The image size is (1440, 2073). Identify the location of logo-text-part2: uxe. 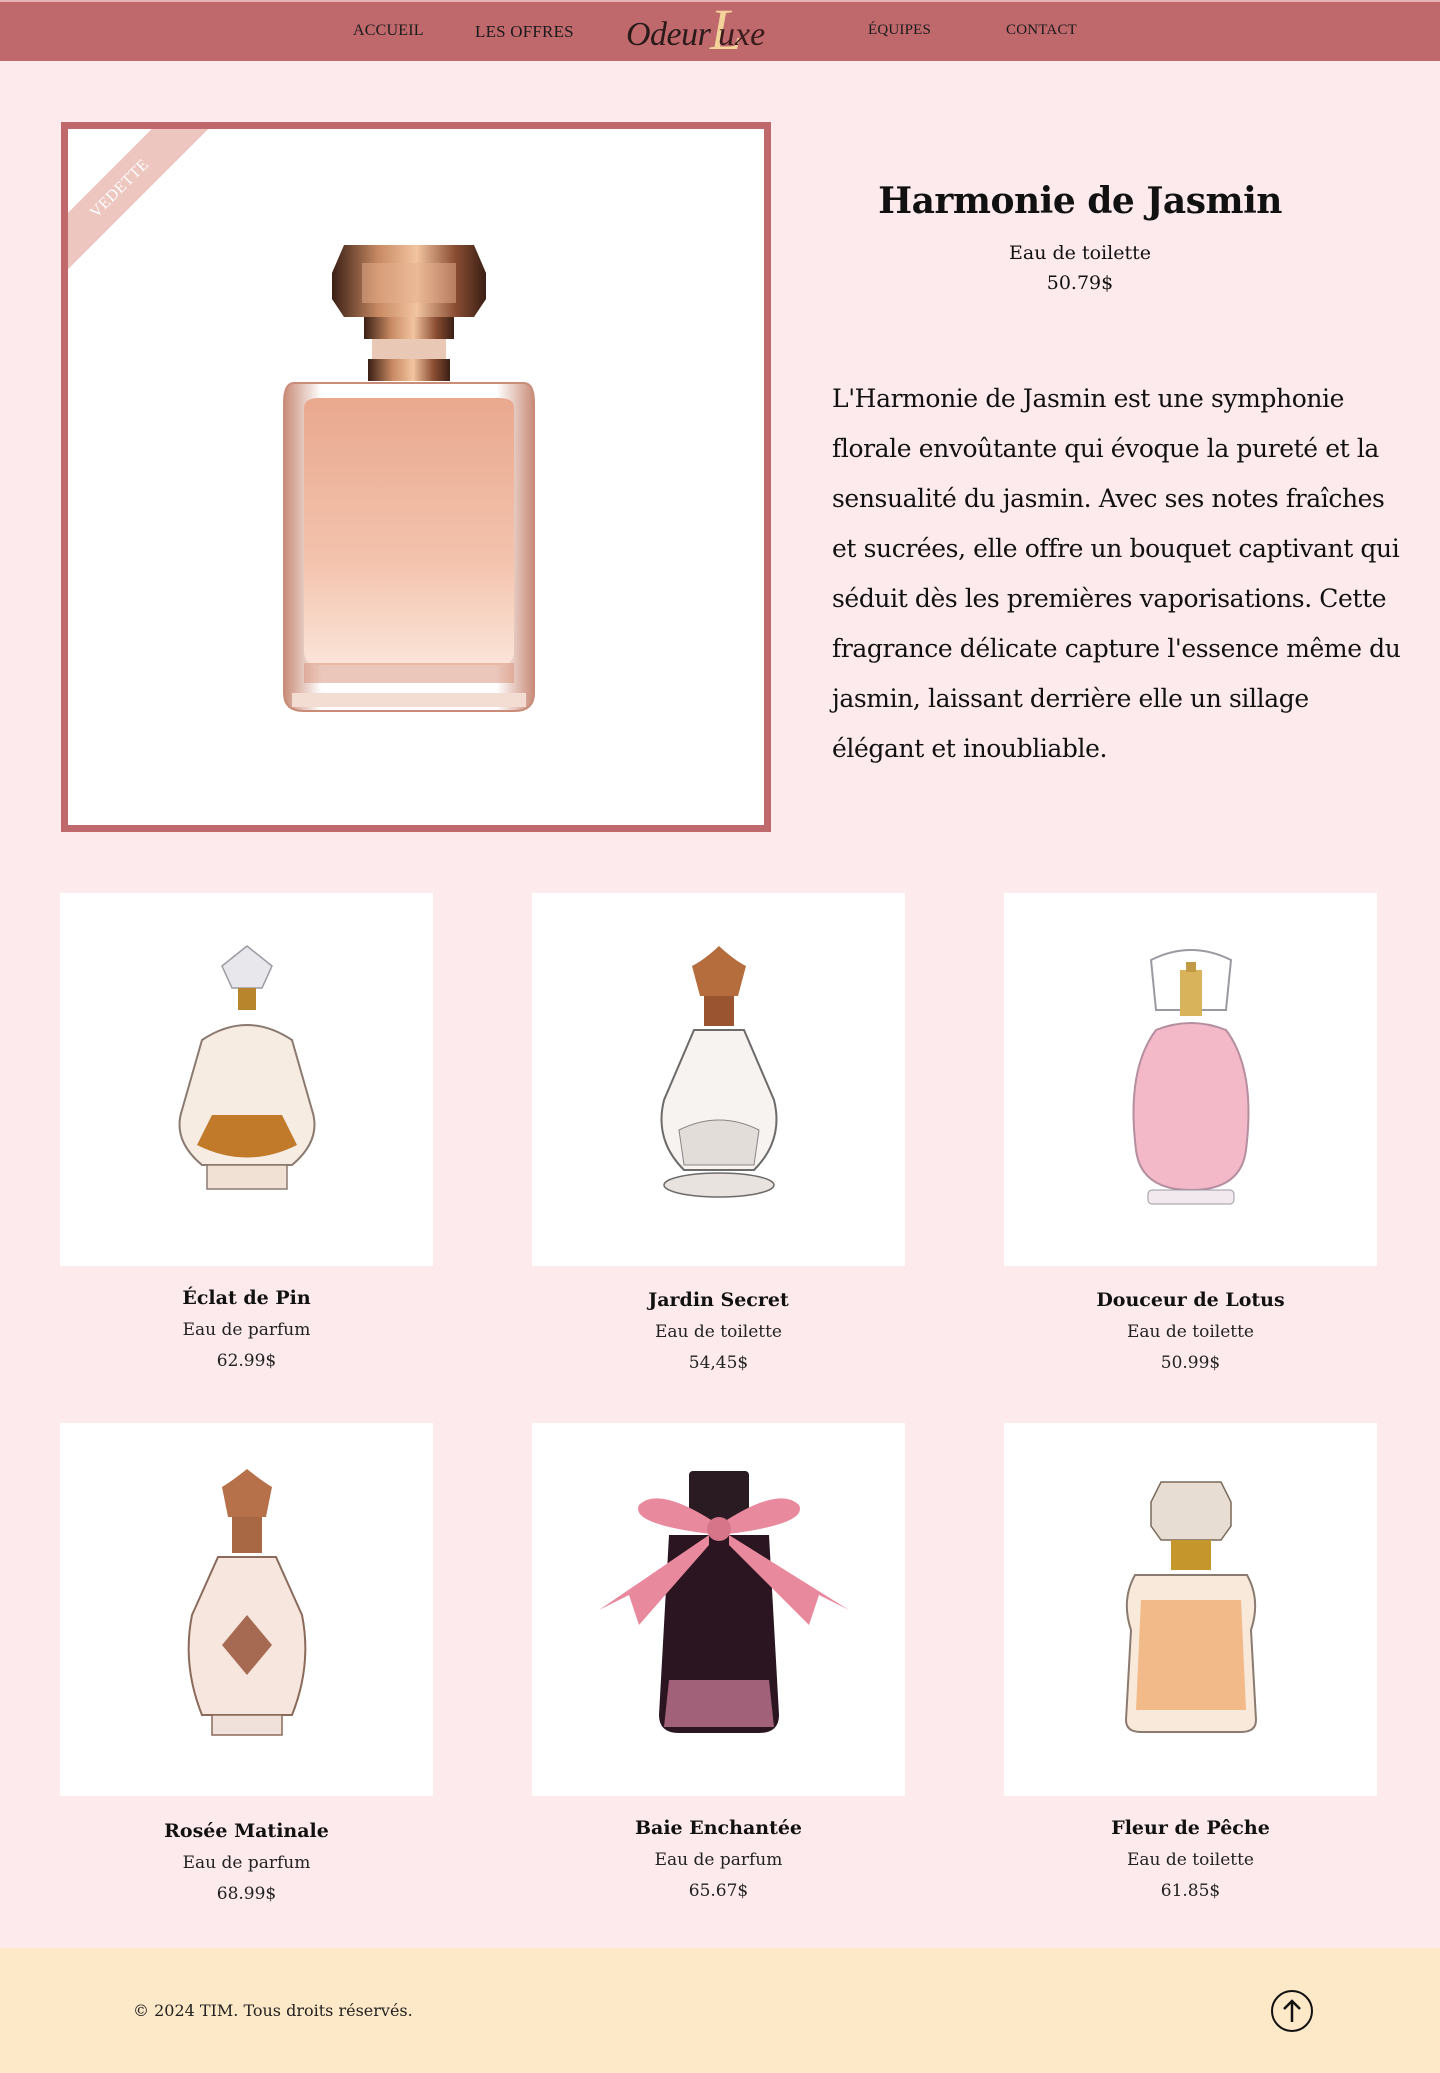
(742, 34).